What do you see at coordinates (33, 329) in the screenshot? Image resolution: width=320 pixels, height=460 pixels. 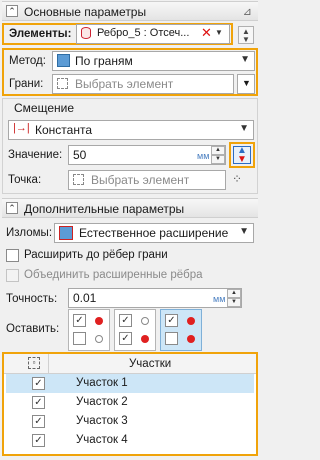 I see `keep-label: Оставить:` at bounding box center [33, 329].